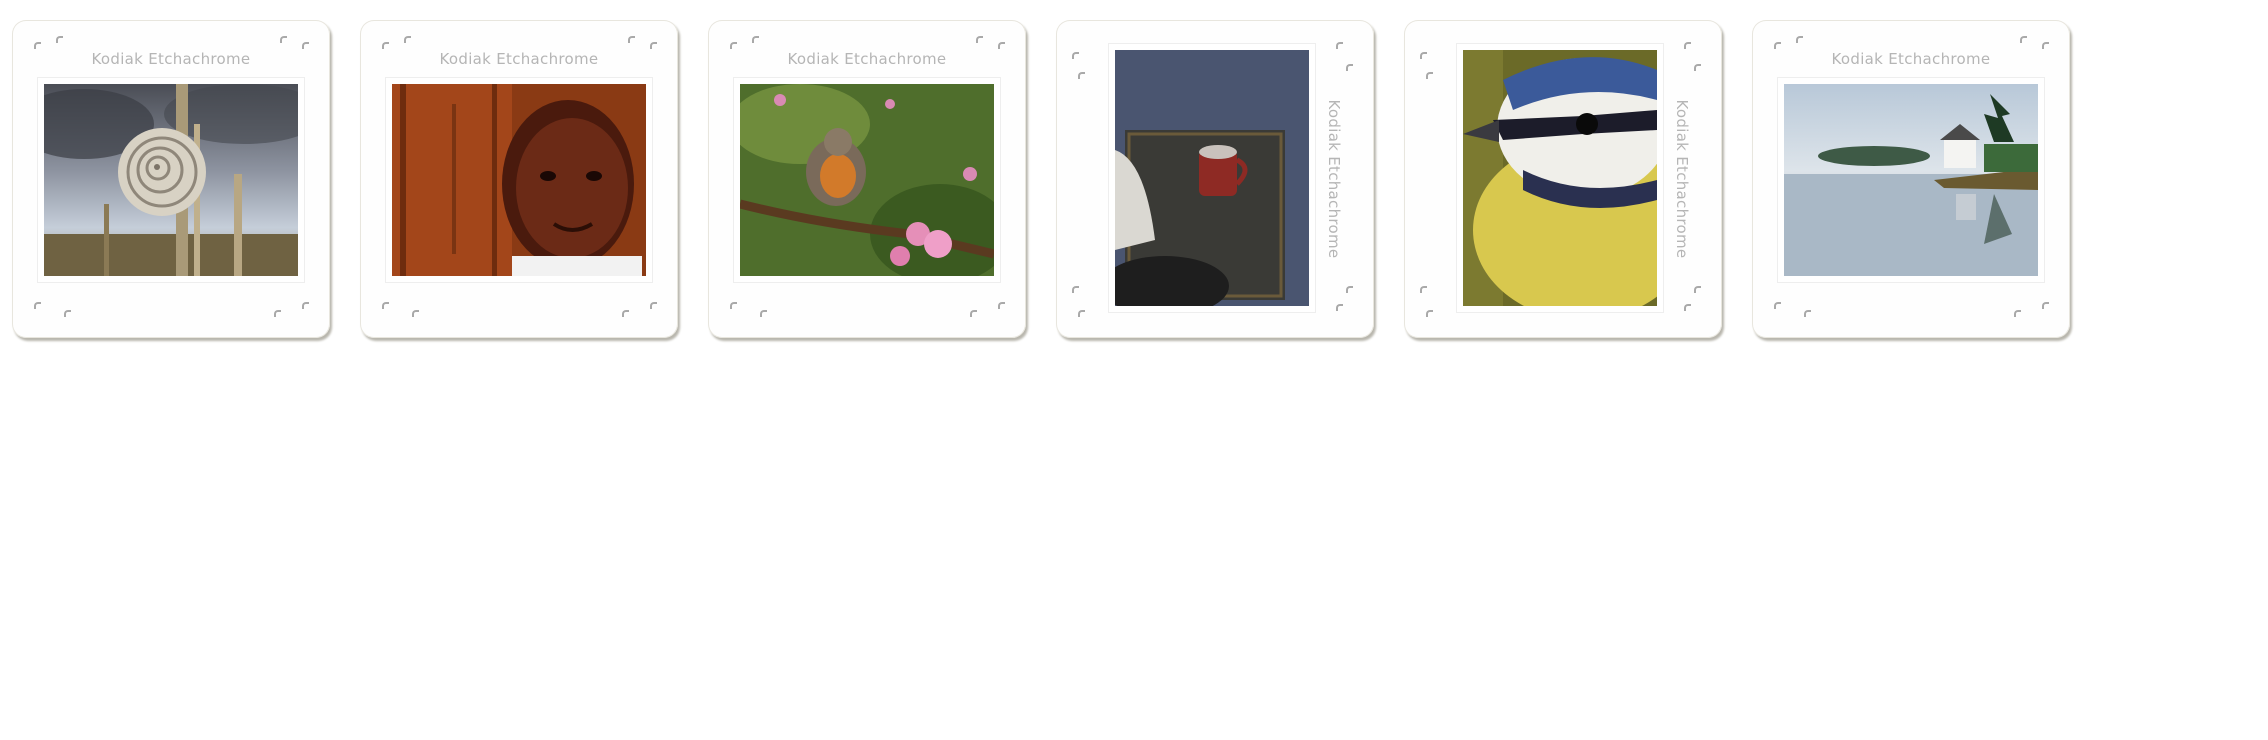  I want to click on snail-photo, so click(171, 180).